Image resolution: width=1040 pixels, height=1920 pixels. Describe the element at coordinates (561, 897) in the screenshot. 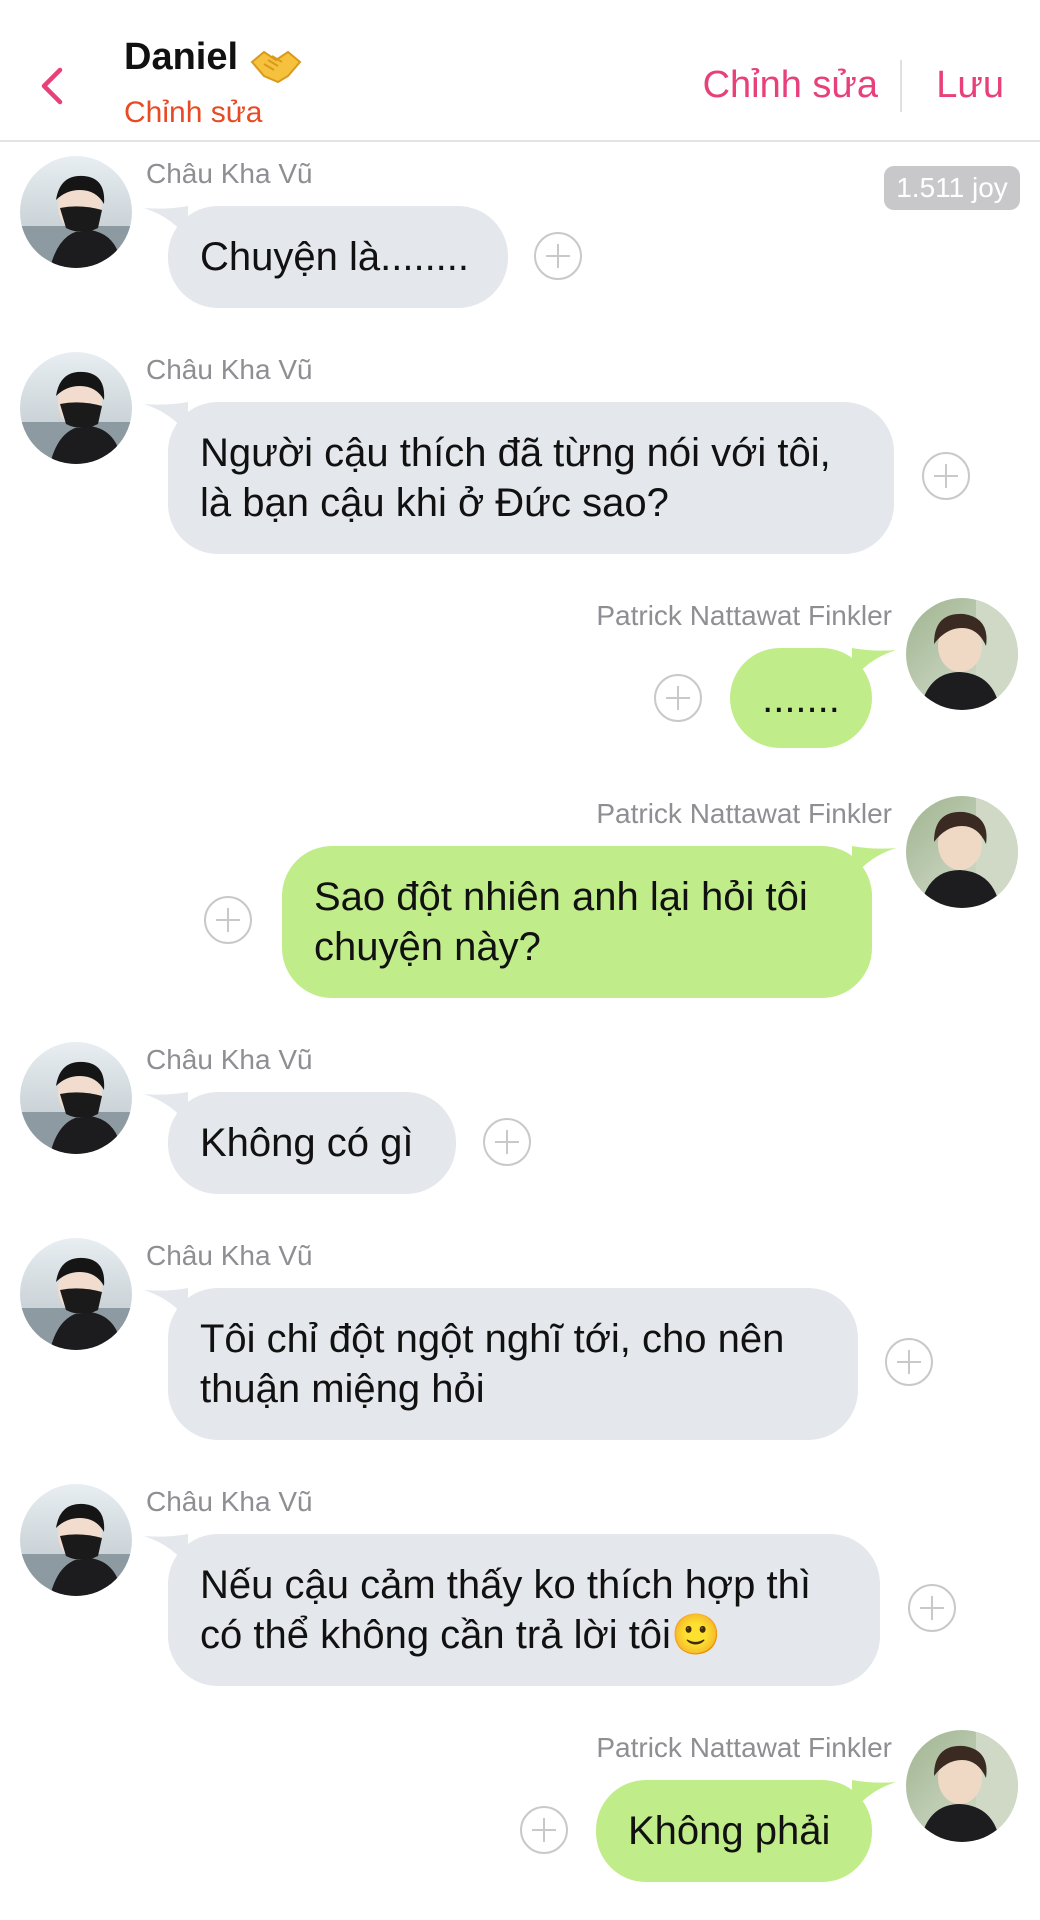

I see `message-text-line: Sao đột nhiên anh lại hỏi tôi` at that location.